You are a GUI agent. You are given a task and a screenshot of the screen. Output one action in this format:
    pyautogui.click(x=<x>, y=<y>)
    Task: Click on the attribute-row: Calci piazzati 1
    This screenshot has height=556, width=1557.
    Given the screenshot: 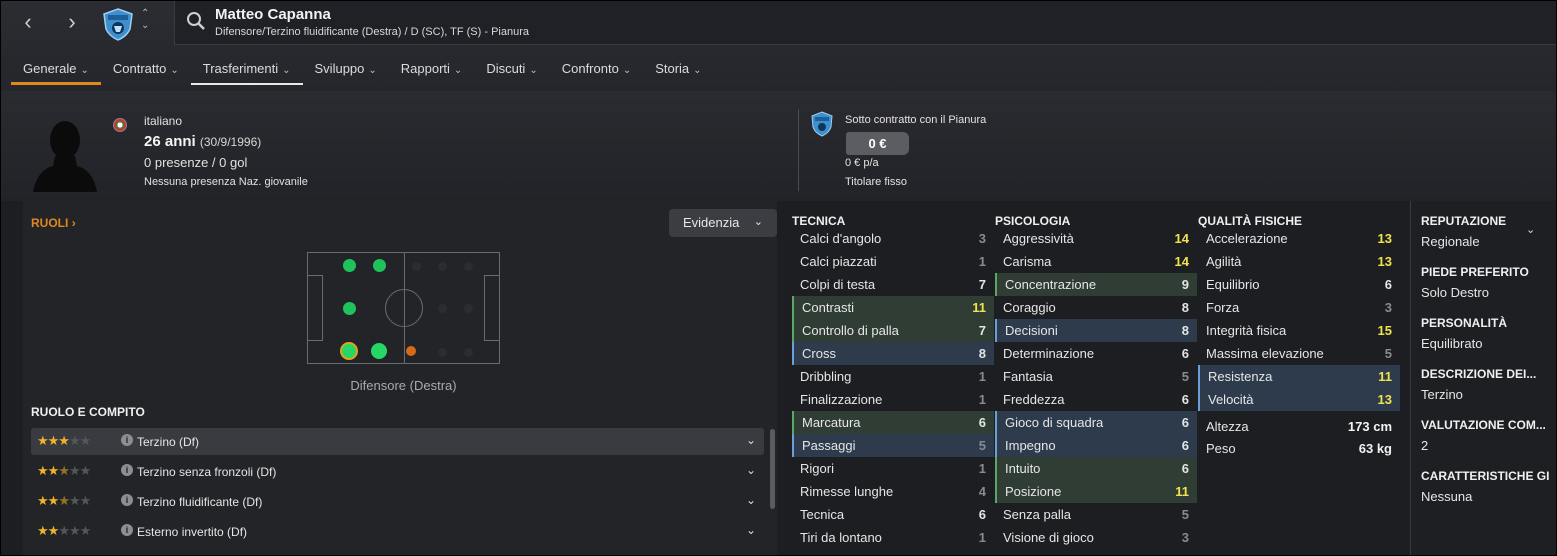 What is the action you would take?
    pyautogui.click(x=893, y=261)
    